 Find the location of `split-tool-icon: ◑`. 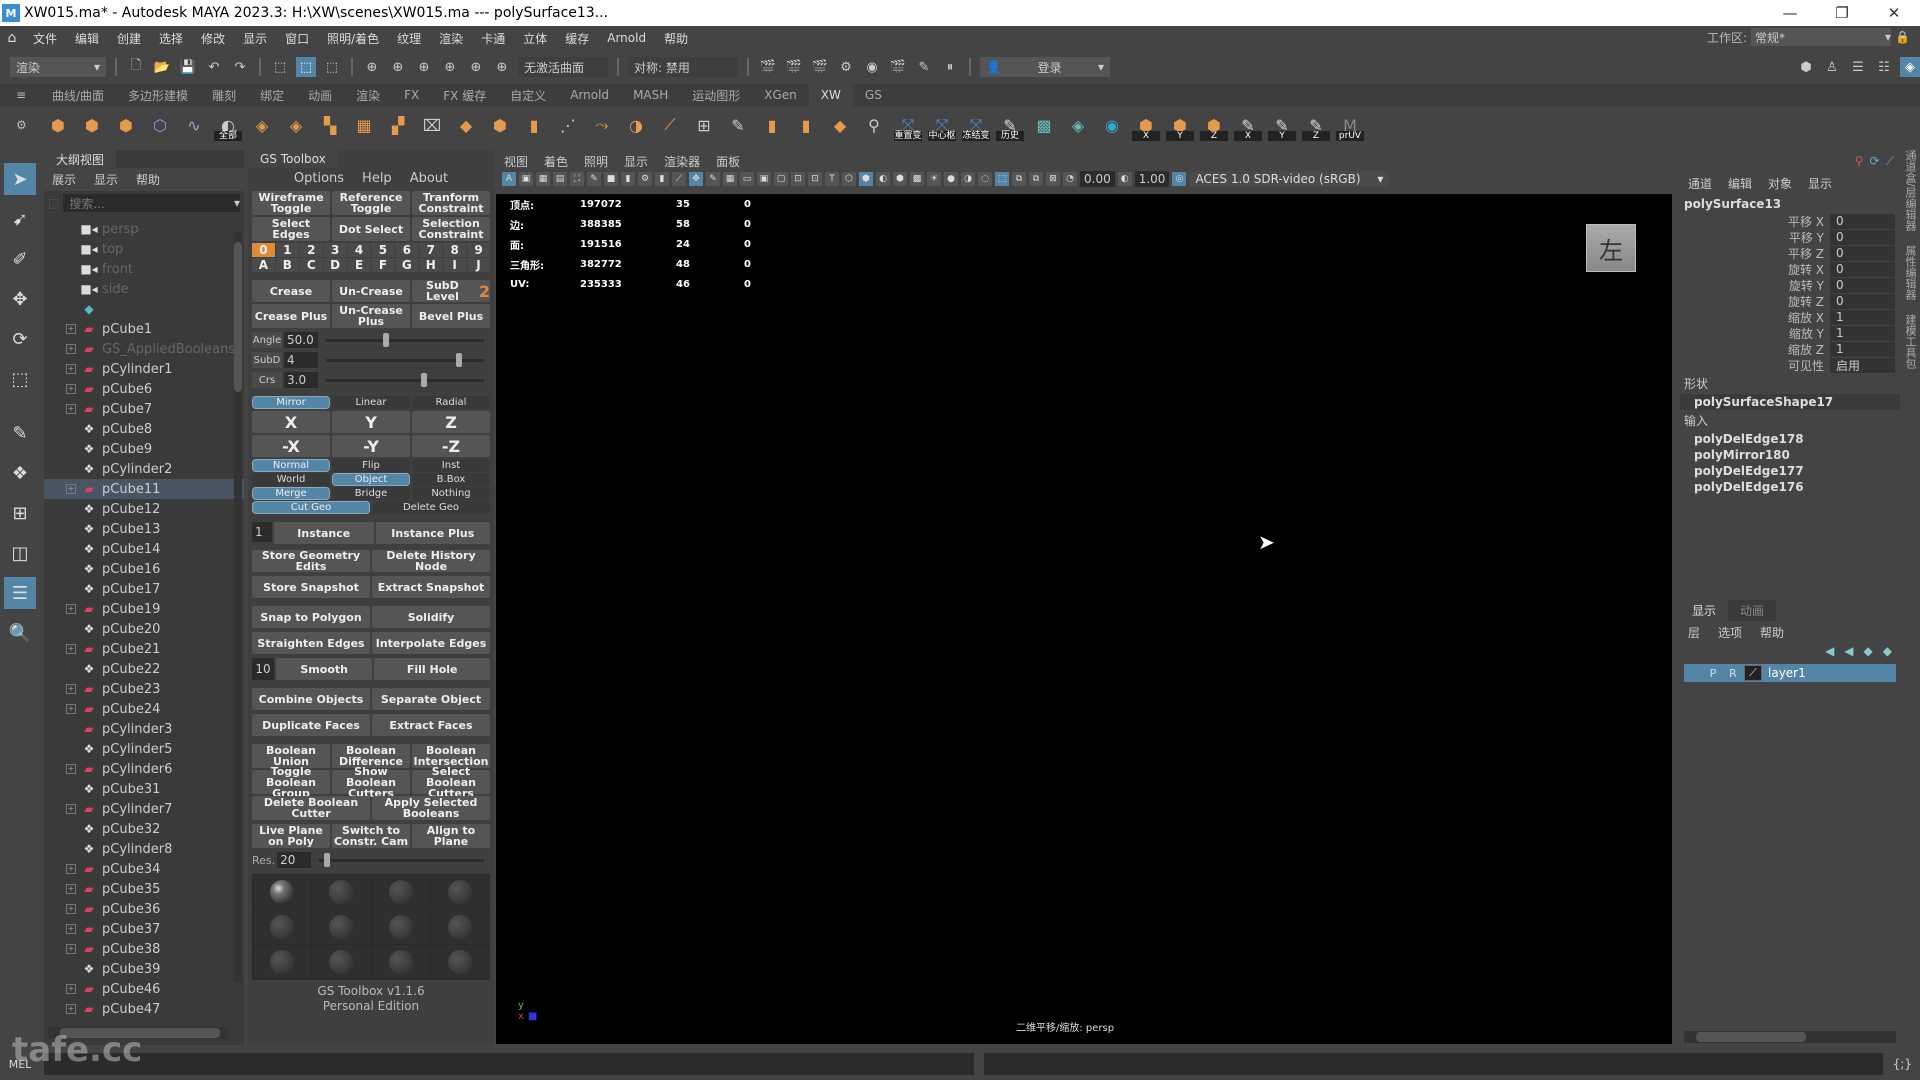

split-tool-icon: ◑ is located at coordinates (636, 125).